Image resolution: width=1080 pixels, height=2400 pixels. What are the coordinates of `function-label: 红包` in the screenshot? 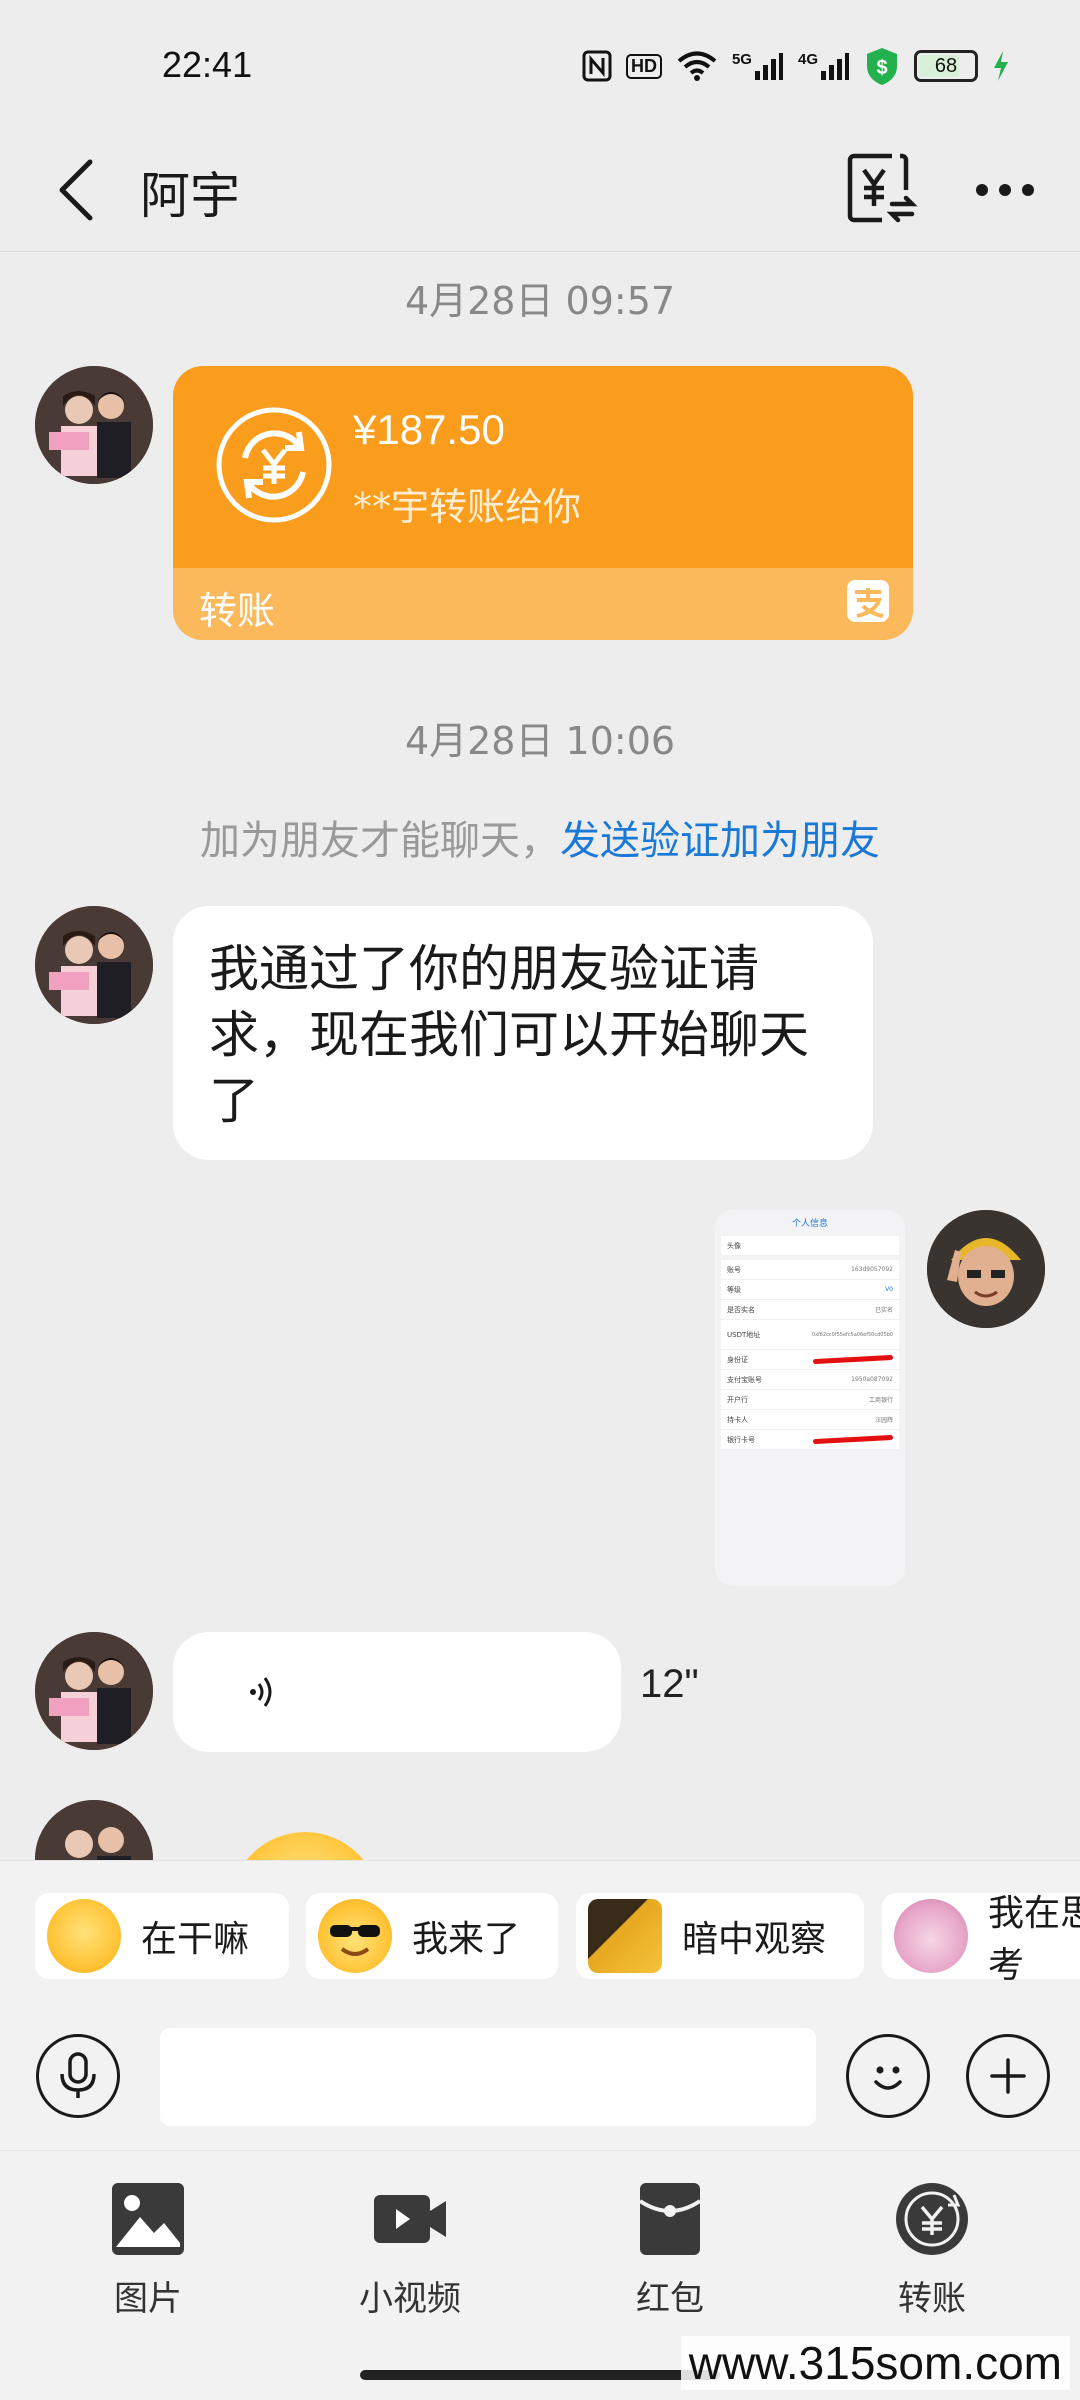 It's located at (670, 2299).